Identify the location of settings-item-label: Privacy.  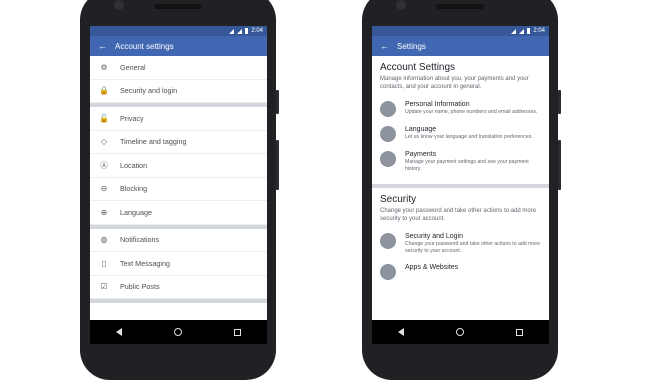
(132, 118).